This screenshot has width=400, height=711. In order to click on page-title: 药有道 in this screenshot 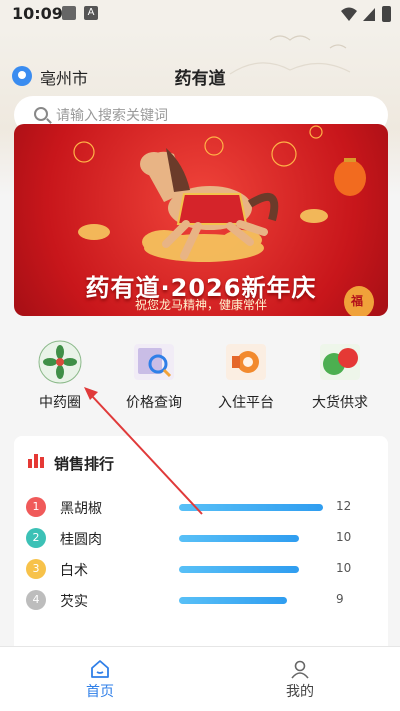, I will do `click(200, 79)`.